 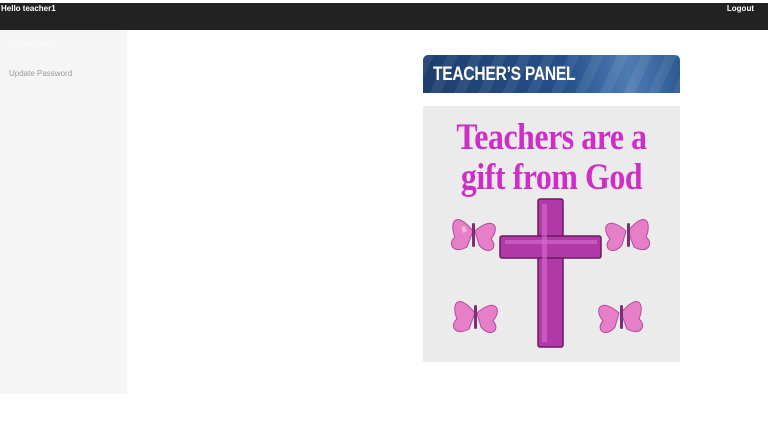 I want to click on banner-title: TEACHER’S PANEL, so click(x=504, y=74).